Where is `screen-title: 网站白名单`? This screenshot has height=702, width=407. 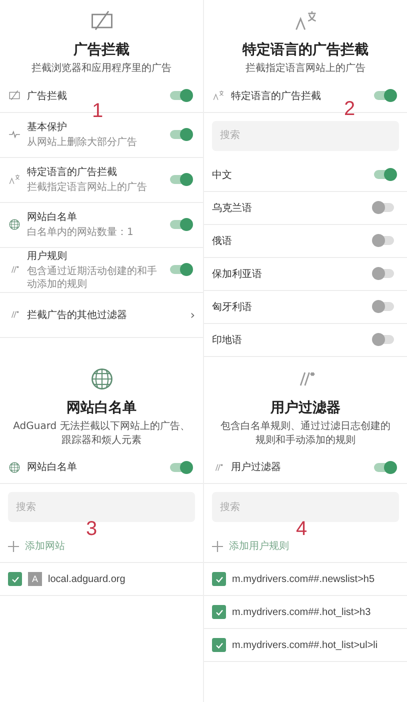 screen-title: 网站白名单 is located at coordinates (101, 408).